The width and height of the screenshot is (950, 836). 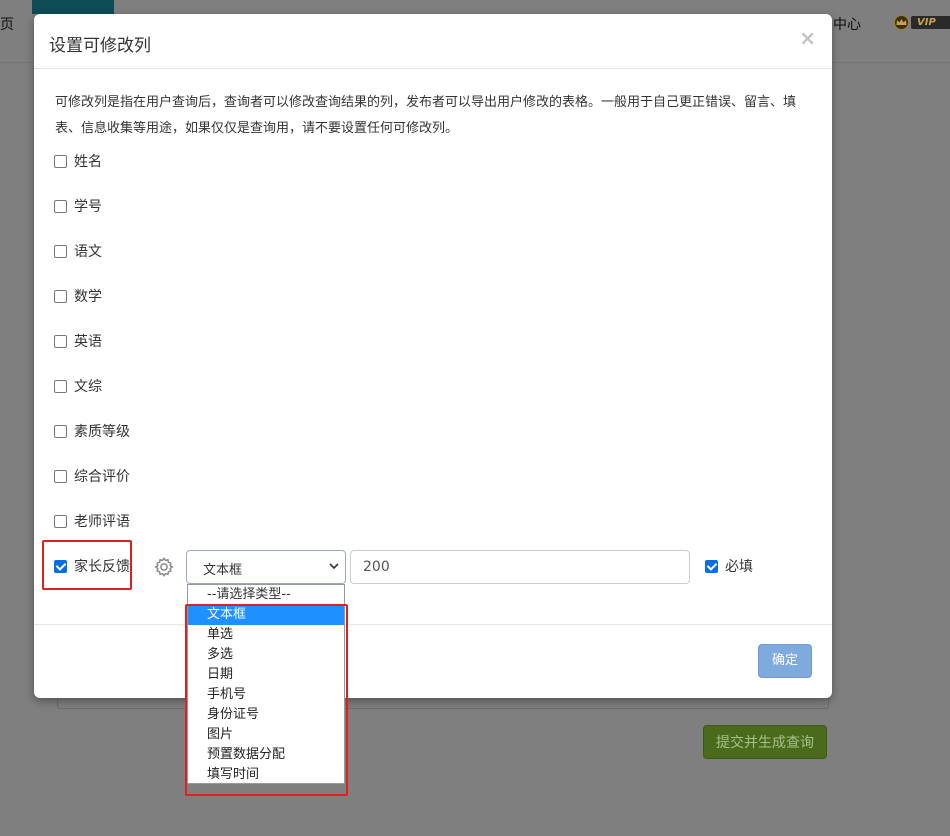 I want to click on modal-title: 设置可修改列, so click(x=100, y=46).